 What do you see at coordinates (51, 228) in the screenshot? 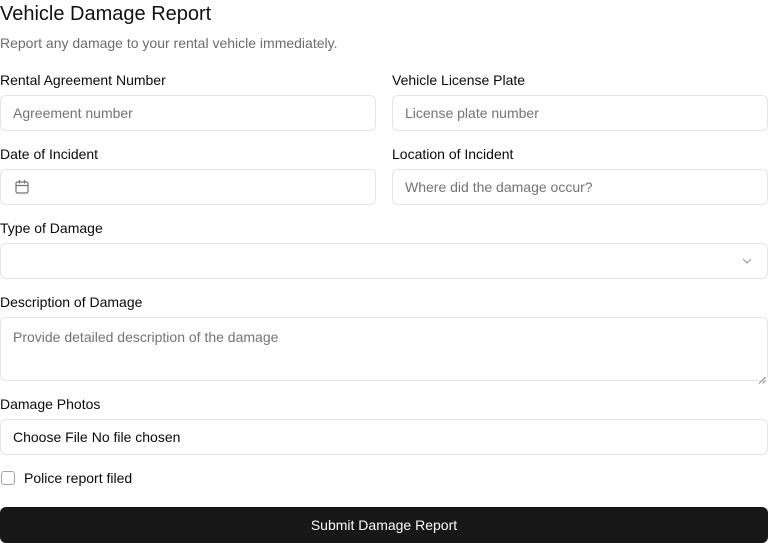
I see `damage-type-label: Type of Damage` at bounding box center [51, 228].